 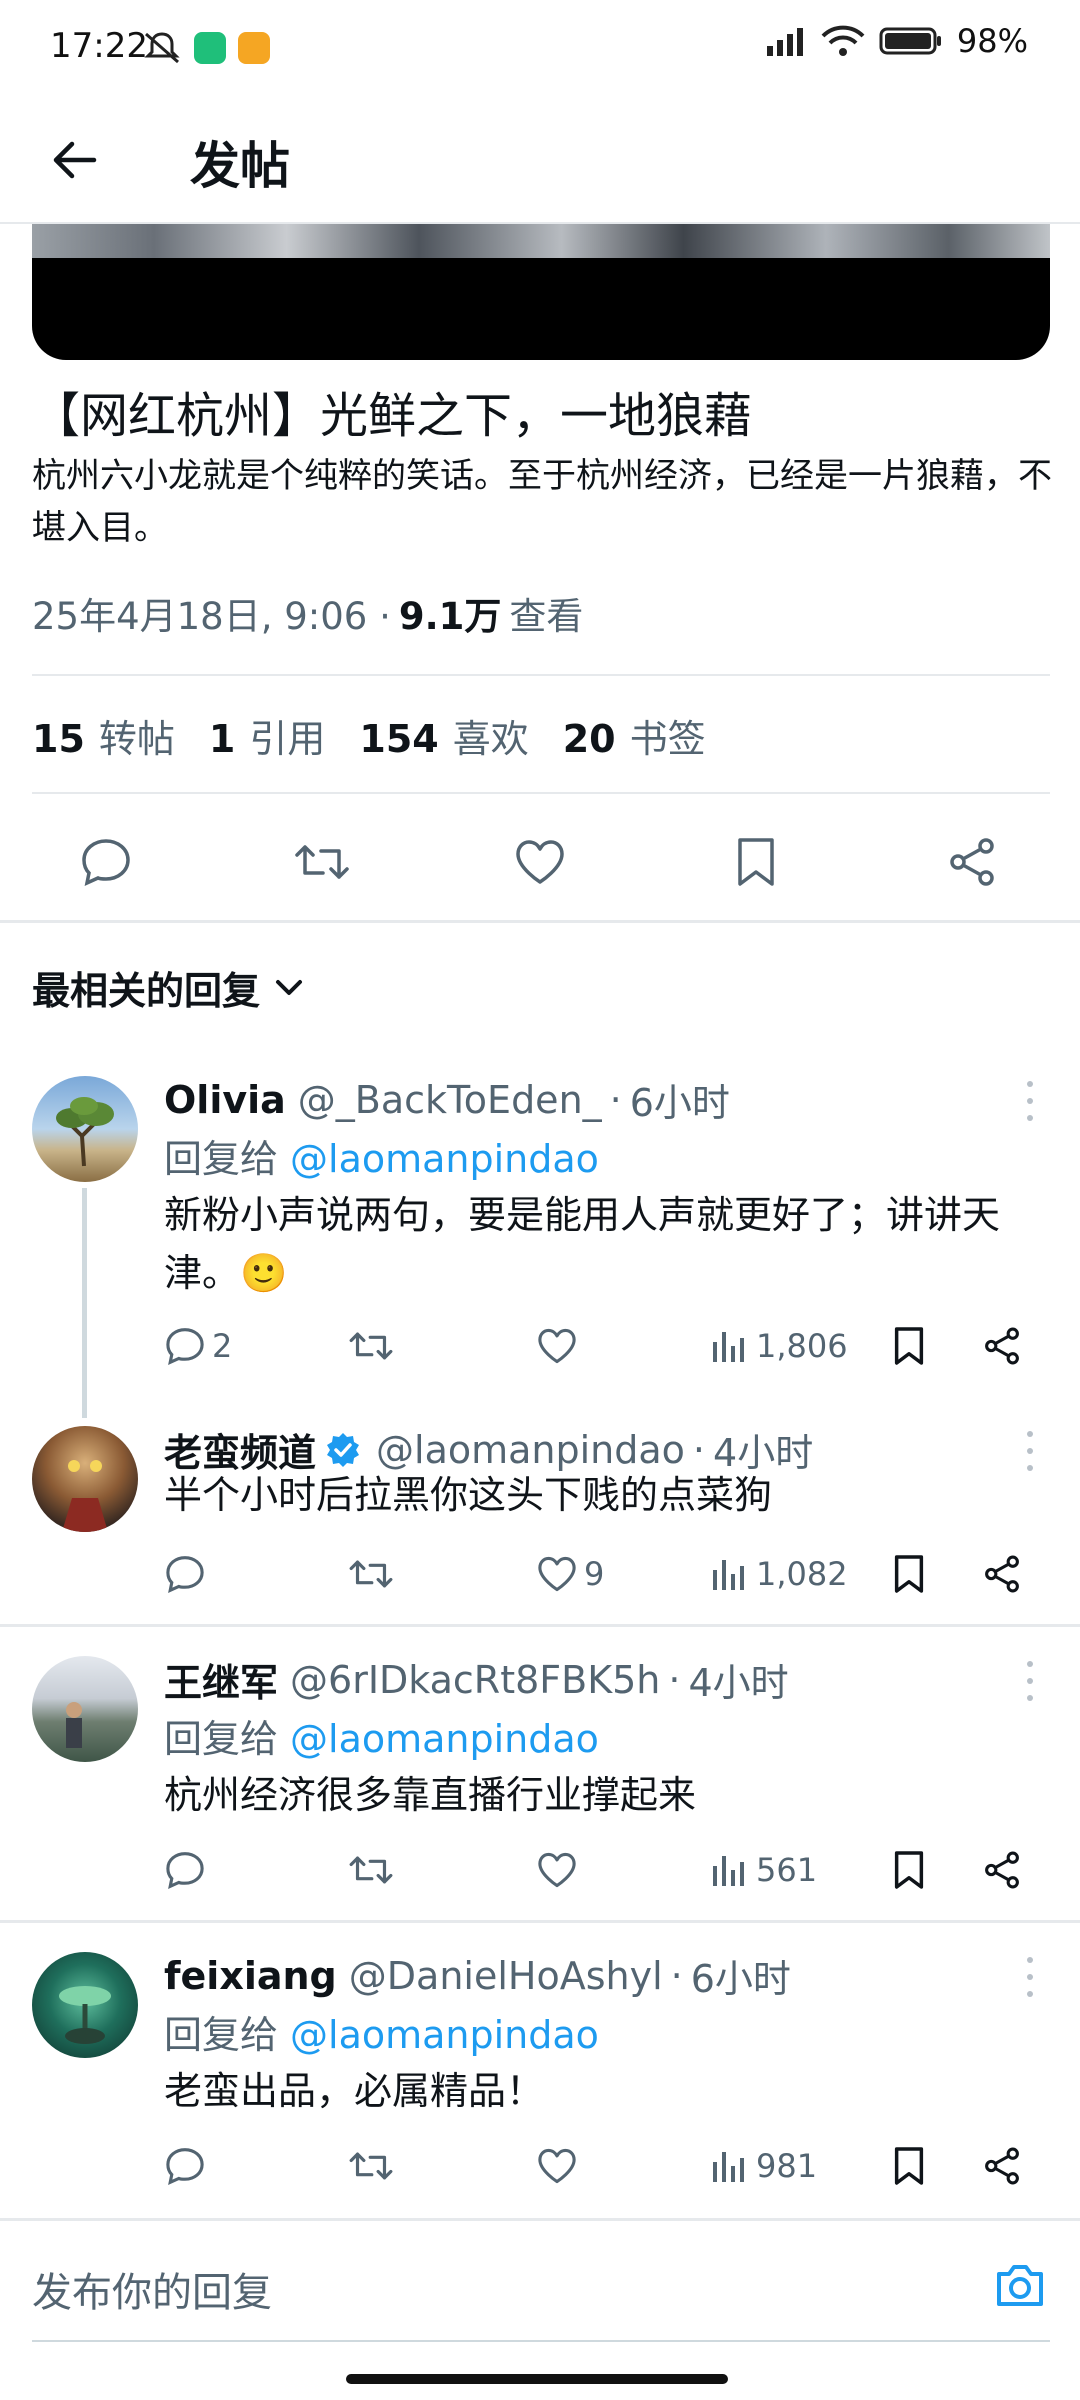 What do you see at coordinates (475, 1680) in the screenshot?
I see `reply-author-handle: @6rIDkacRt8FBK5h` at bounding box center [475, 1680].